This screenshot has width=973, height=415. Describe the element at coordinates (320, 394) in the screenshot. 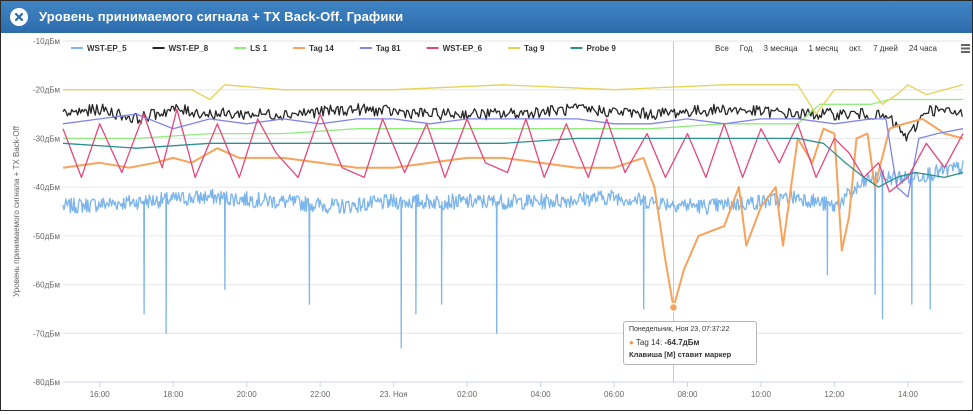

I see `x-tick-label: 22:00` at that location.